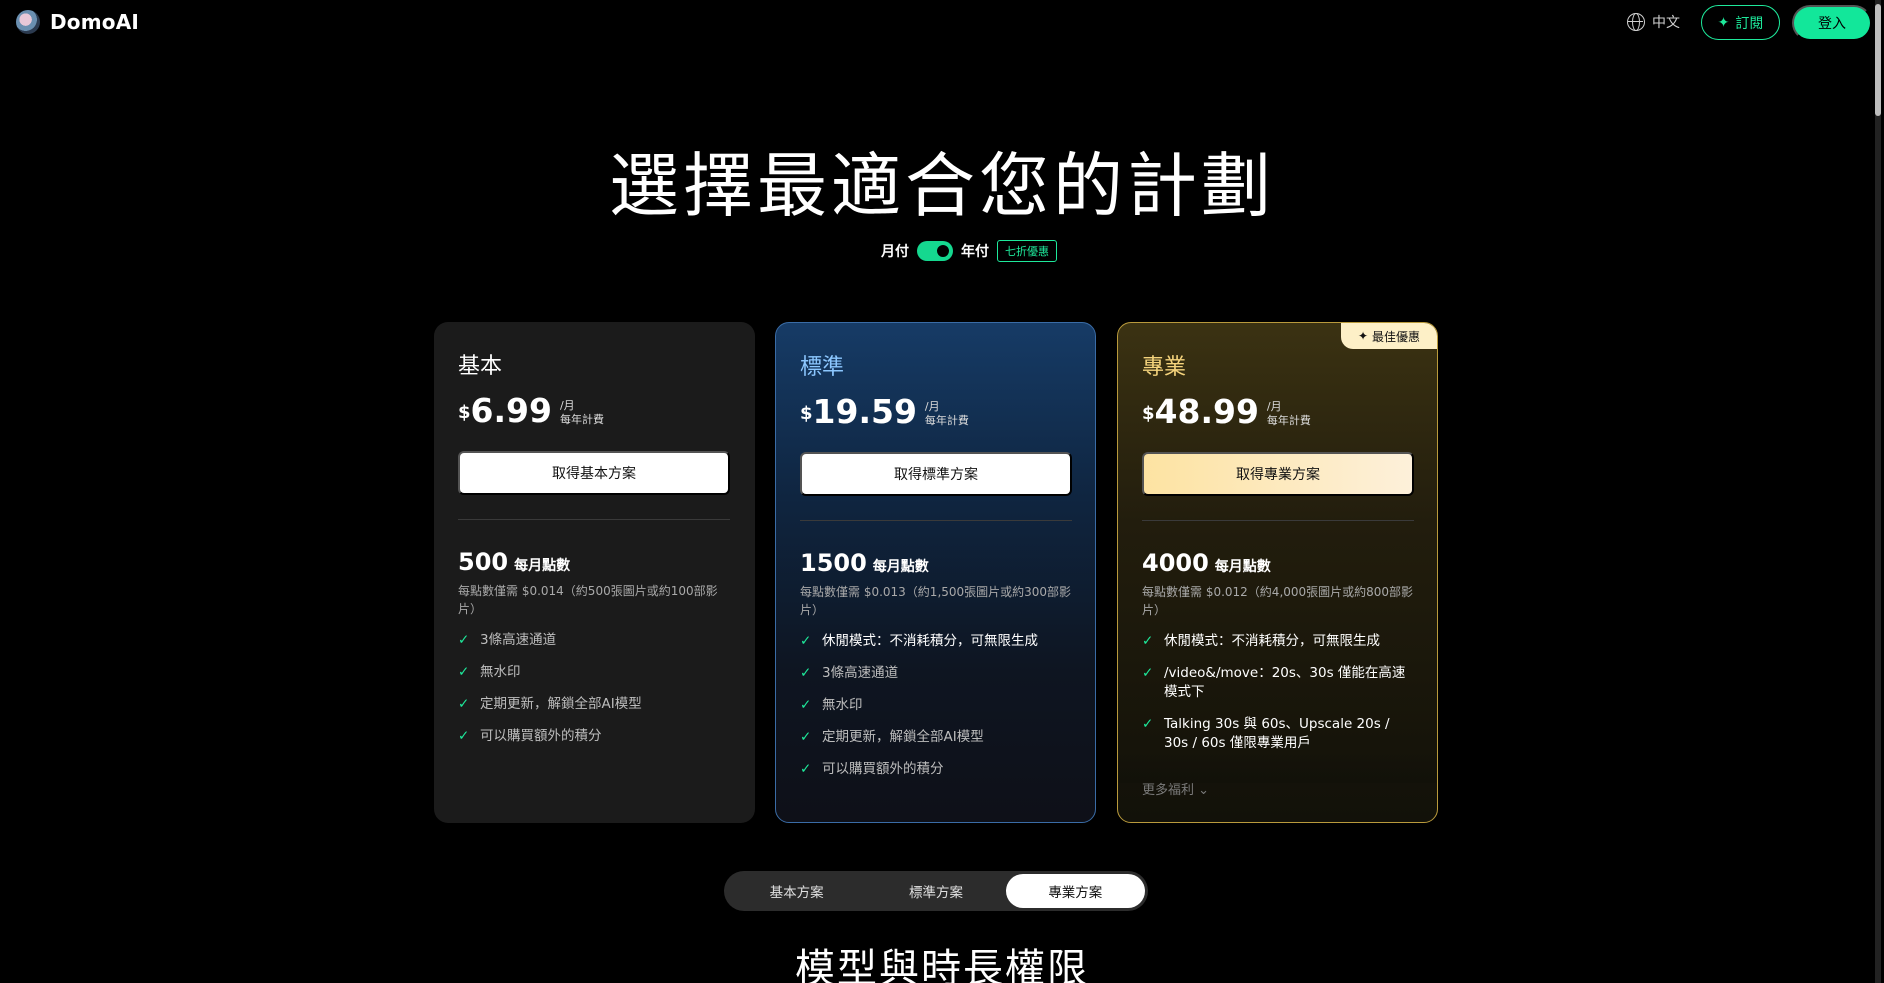 The height and width of the screenshot is (983, 1884). I want to click on billing-monthly-label: 月付, so click(895, 251).